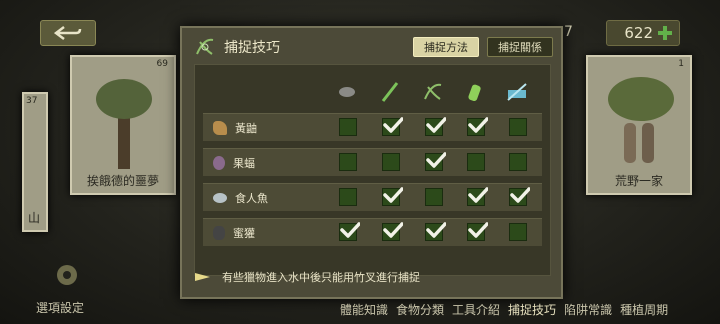 The height and width of the screenshot is (324, 720). I want to click on animal-name: 蜜獾, so click(244, 233).